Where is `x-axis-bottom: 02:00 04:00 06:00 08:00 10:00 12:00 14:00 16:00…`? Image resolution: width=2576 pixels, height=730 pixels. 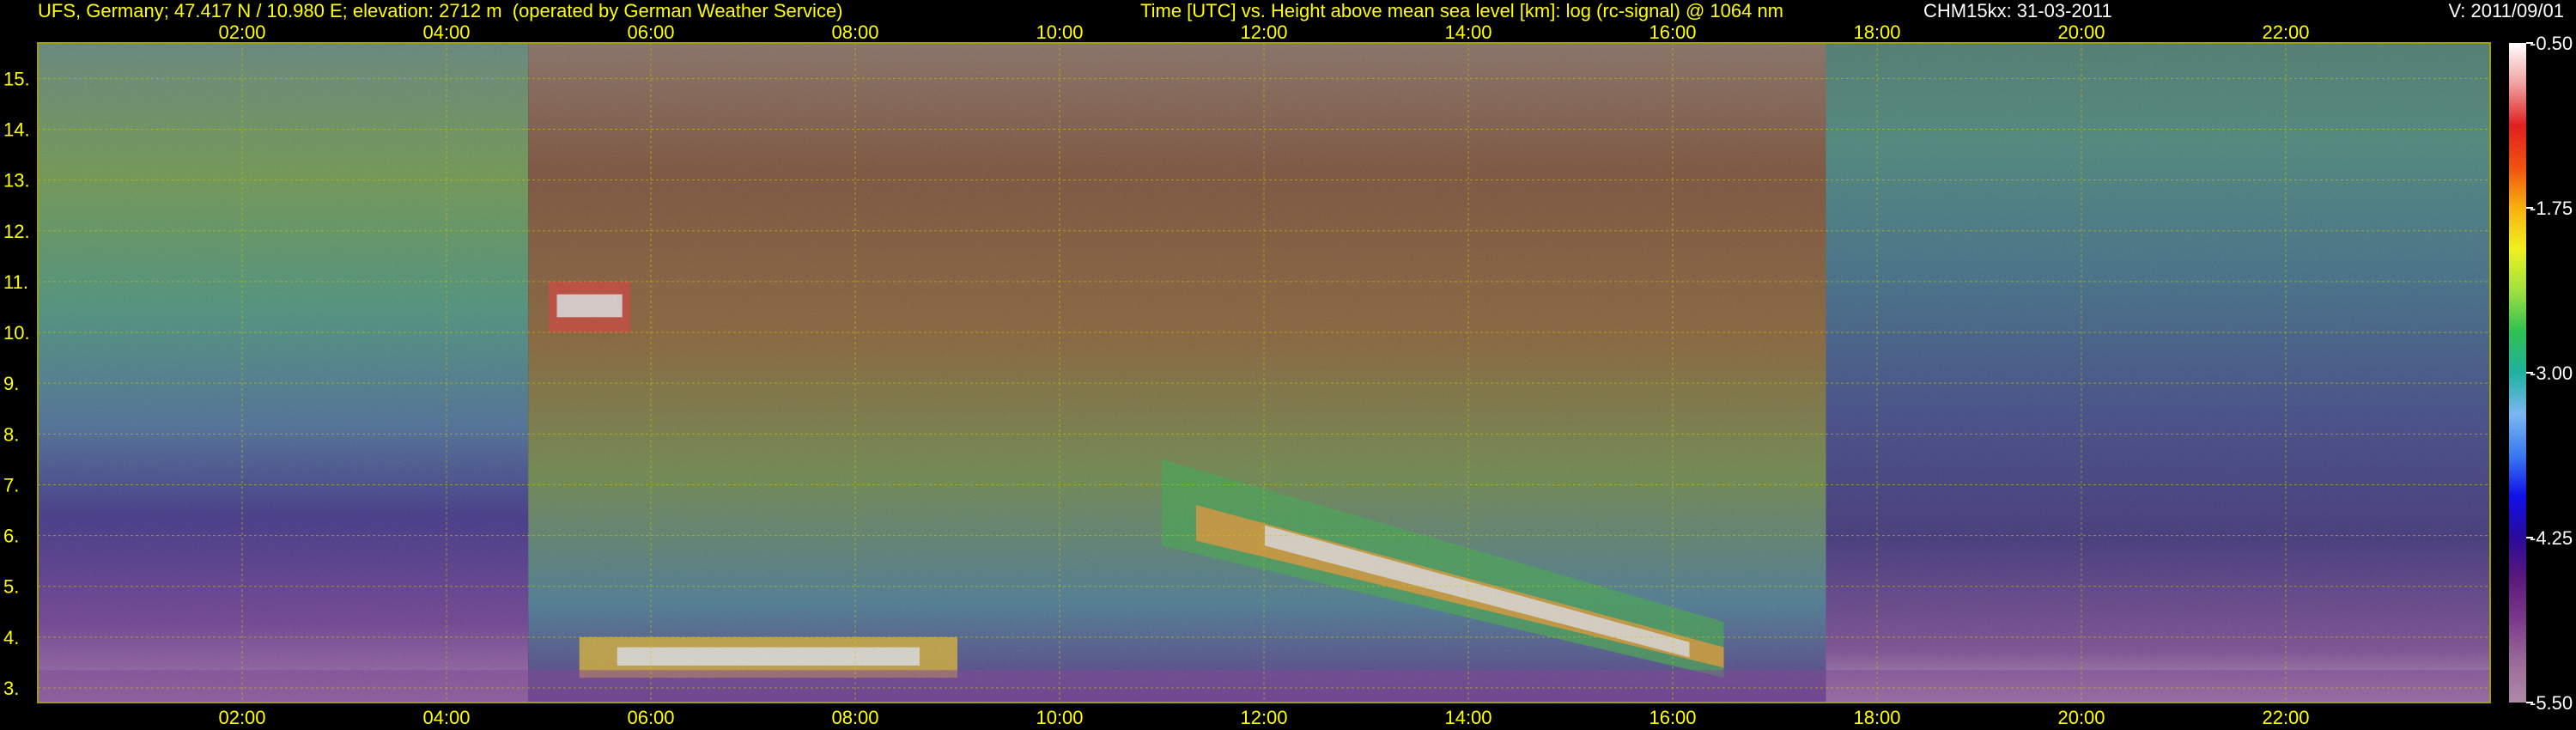 x-axis-bottom: 02:00 04:00 06:00 08:00 10:00 12:00 14:00 16:00… is located at coordinates (1263, 717).